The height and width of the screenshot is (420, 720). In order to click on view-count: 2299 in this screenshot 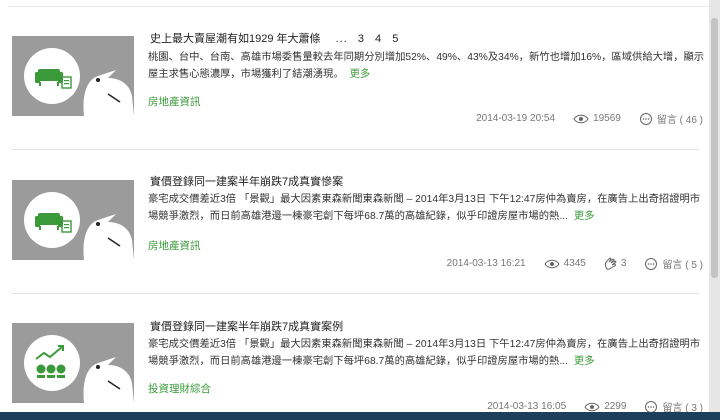, I will do `click(615, 406)`.